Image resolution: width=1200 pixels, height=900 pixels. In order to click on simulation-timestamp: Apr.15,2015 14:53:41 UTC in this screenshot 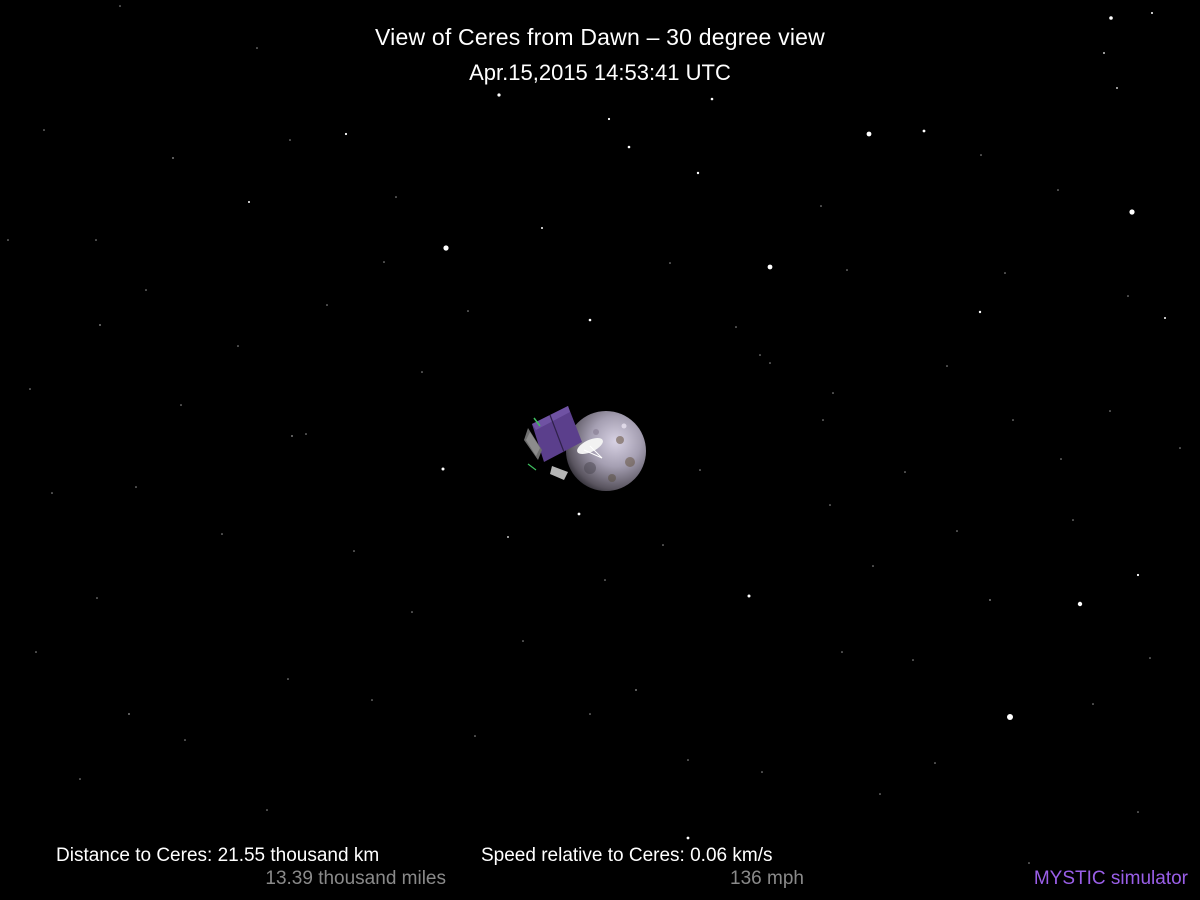, I will do `click(600, 72)`.